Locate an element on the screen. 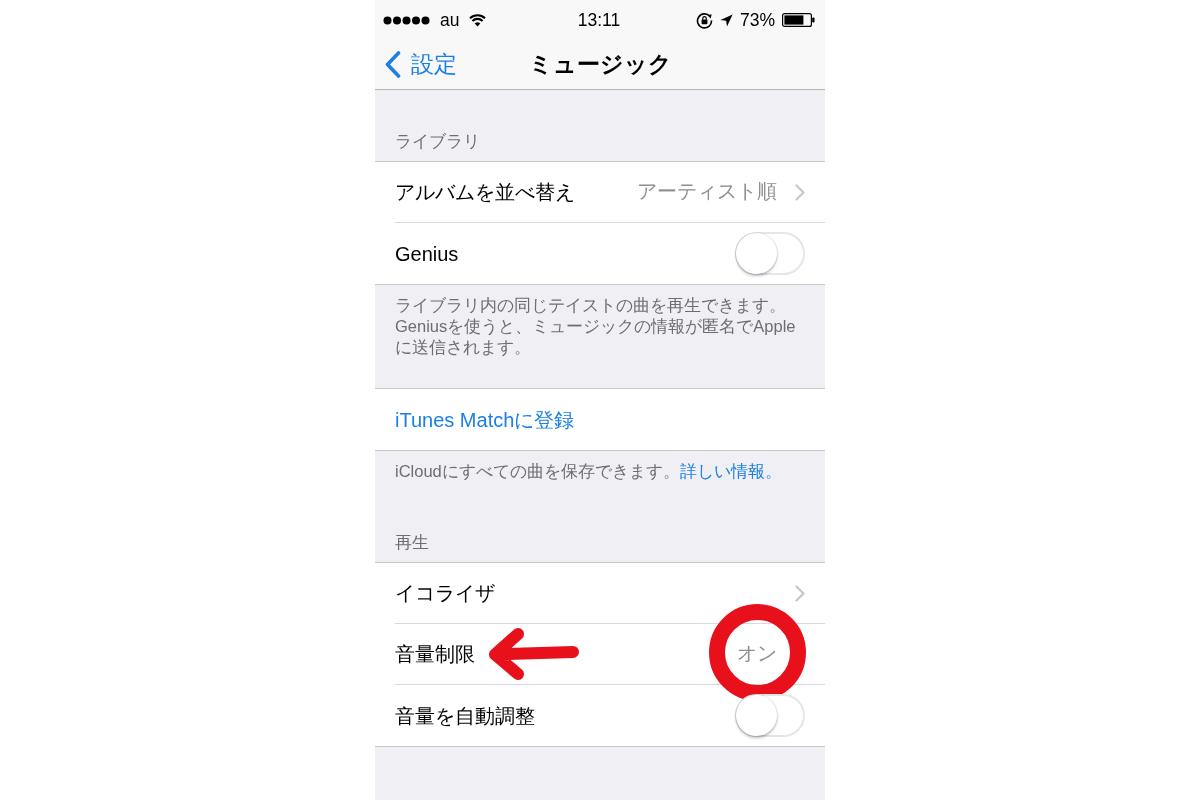 This screenshot has width=1200, height=800. learn-more-link: 詳しい情報。 is located at coordinates (730, 471).